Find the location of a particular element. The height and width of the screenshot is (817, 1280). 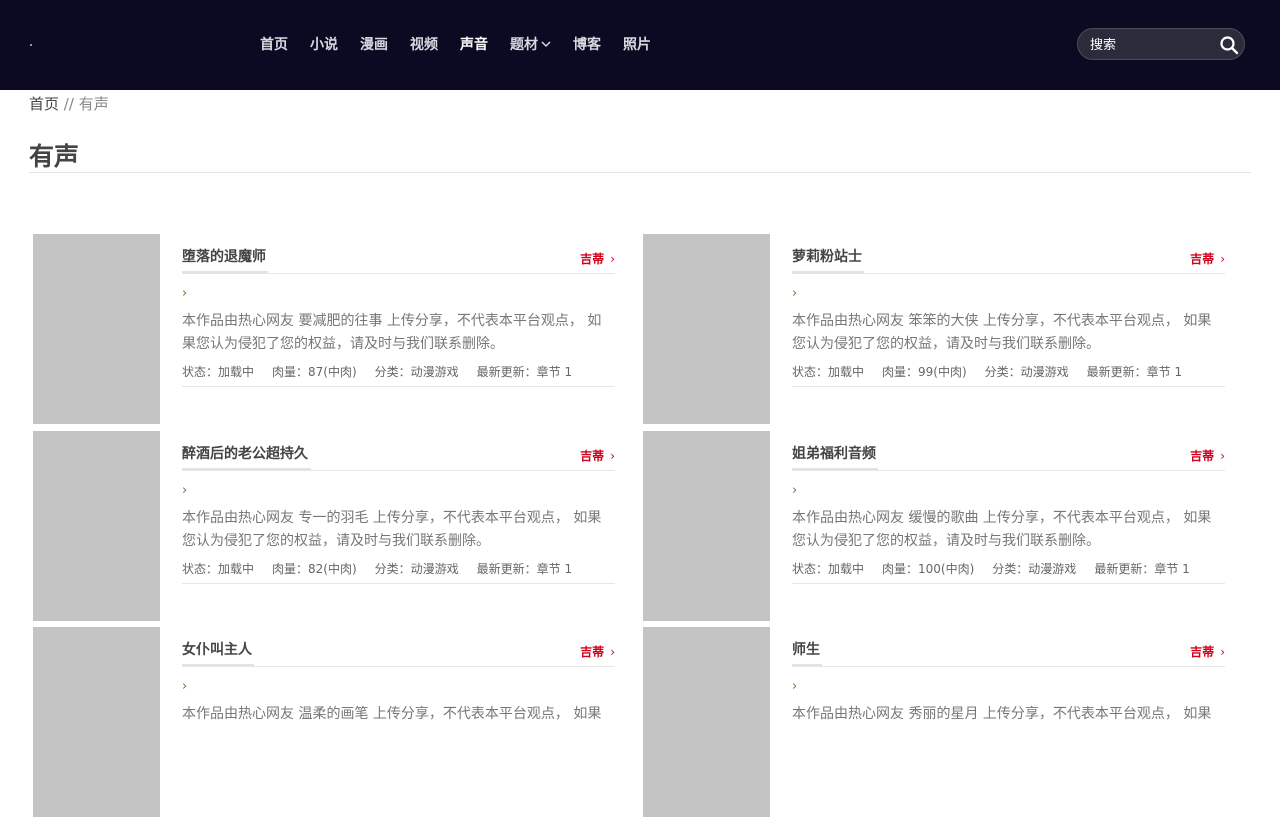

chevron-down-icon is located at coordinates (546, 43).